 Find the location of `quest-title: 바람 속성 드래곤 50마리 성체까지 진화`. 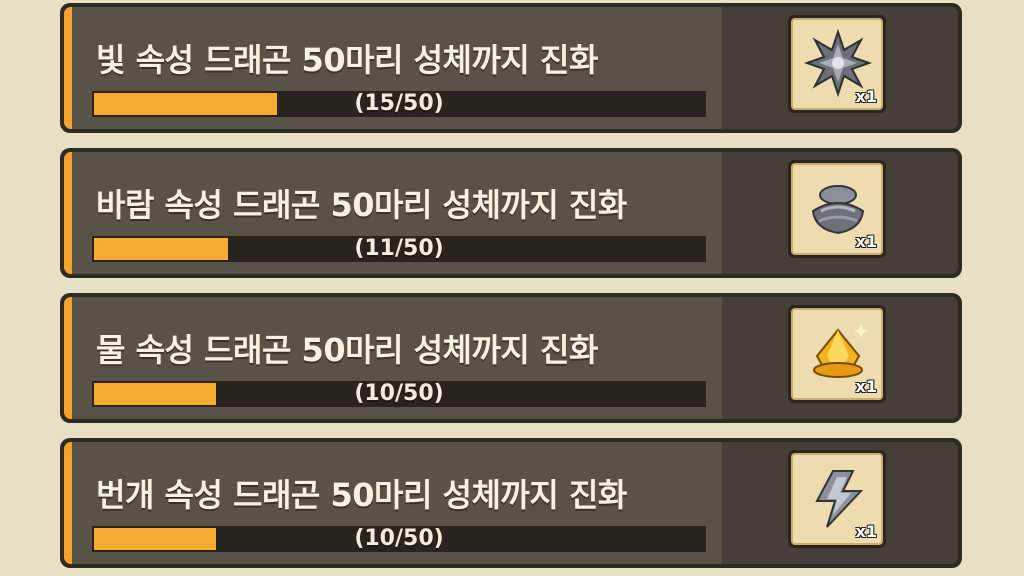

quest-title: 바람 속성 드래곤 50마리 성체까지 진화 is located at coordinates (361, 205).